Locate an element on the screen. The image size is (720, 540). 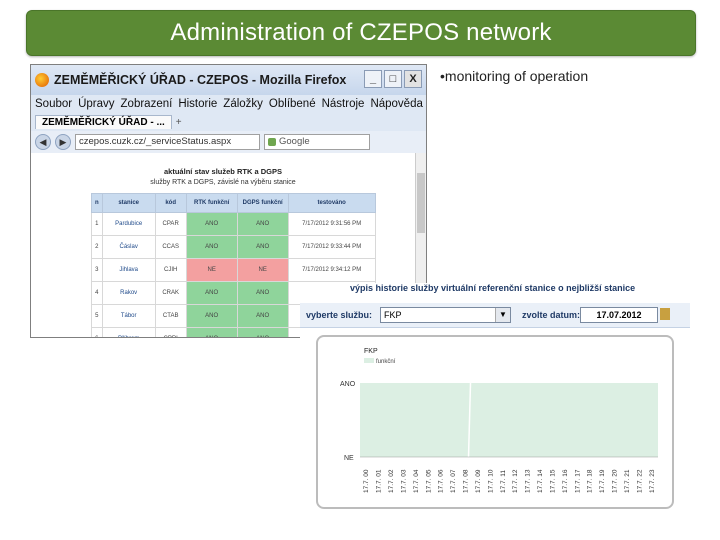
x-tick-label: 17.7. 22 is located at coordinates (639, 481).